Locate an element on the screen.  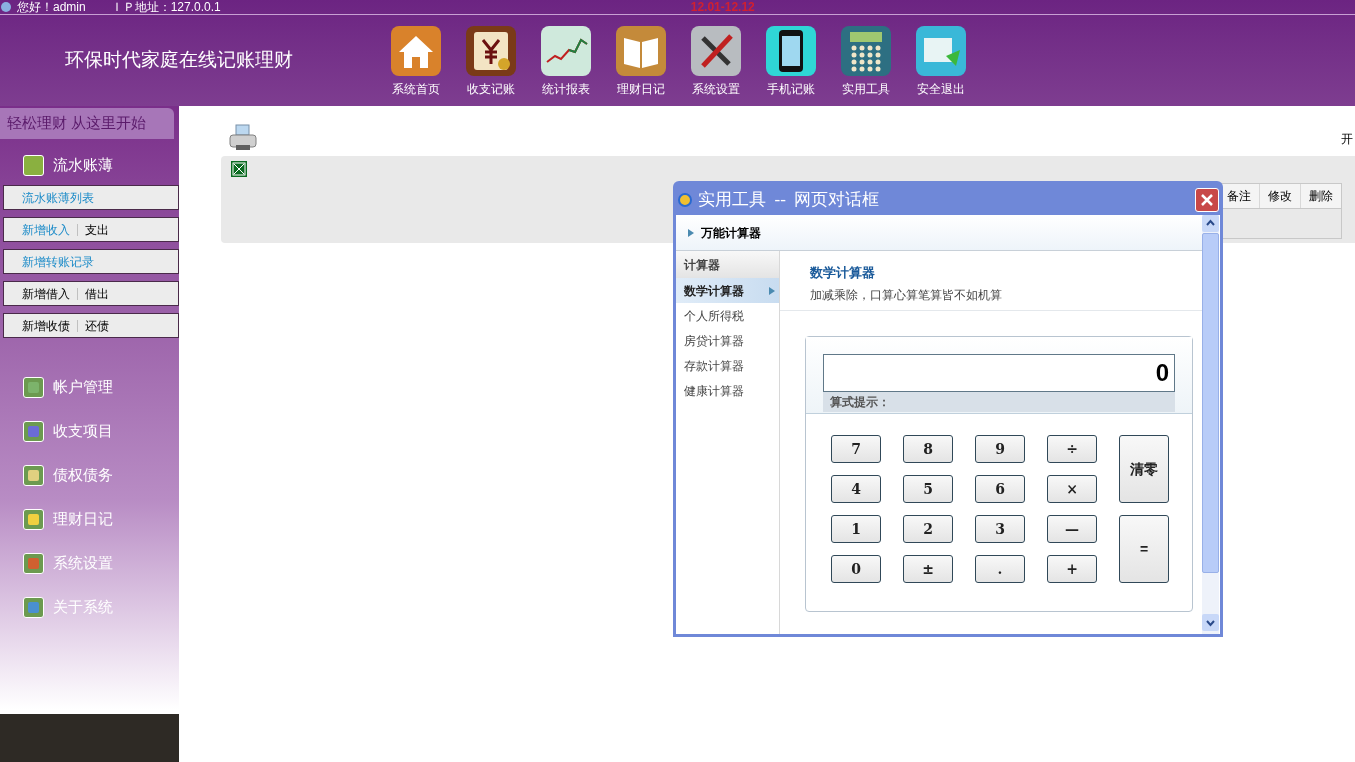
scrollbar is located at coordinates (1210, 424).